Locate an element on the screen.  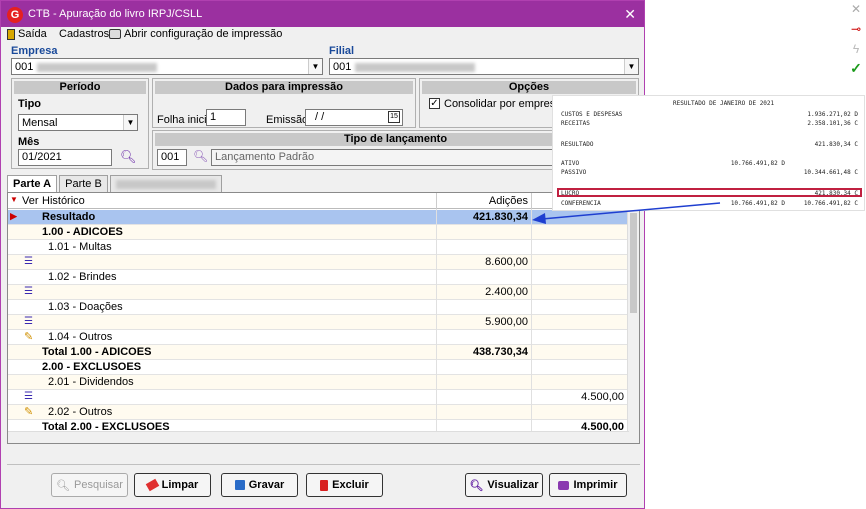
annotation-arrow is located at coordinates (626, 213).